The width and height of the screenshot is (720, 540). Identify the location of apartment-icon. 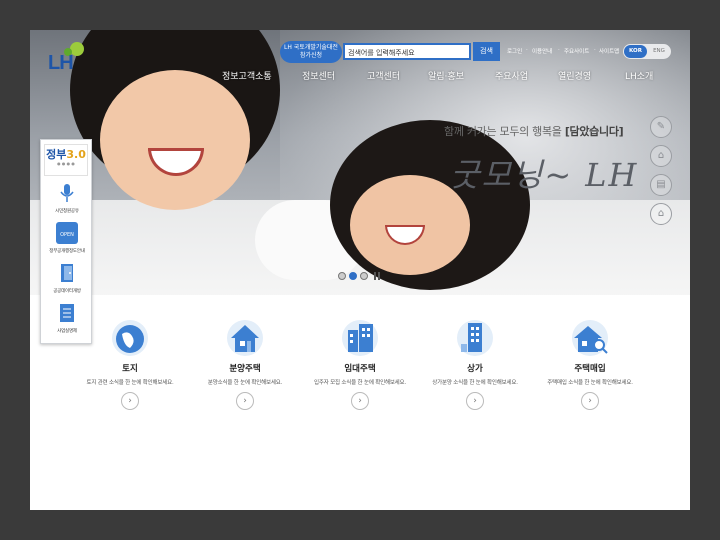
(360, 338).